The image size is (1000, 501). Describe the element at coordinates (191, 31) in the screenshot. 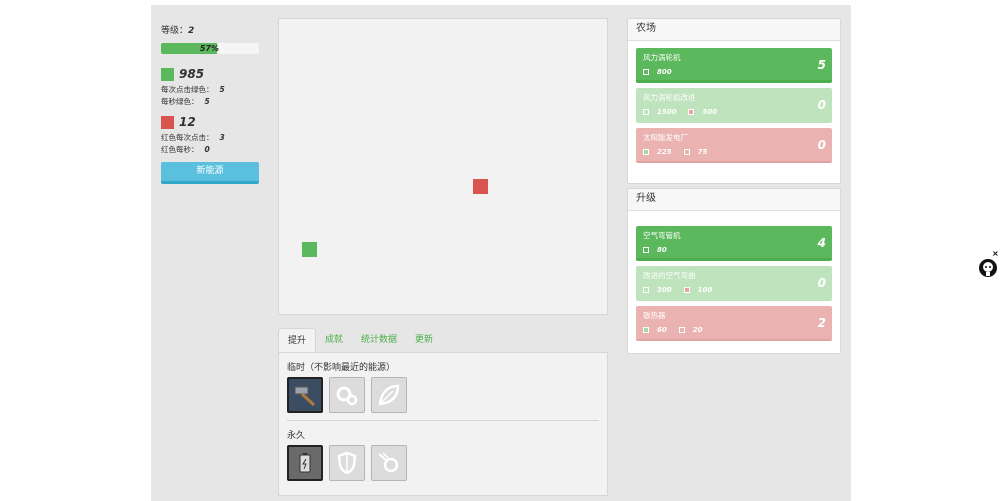

I see `level-value: 2` at that location.